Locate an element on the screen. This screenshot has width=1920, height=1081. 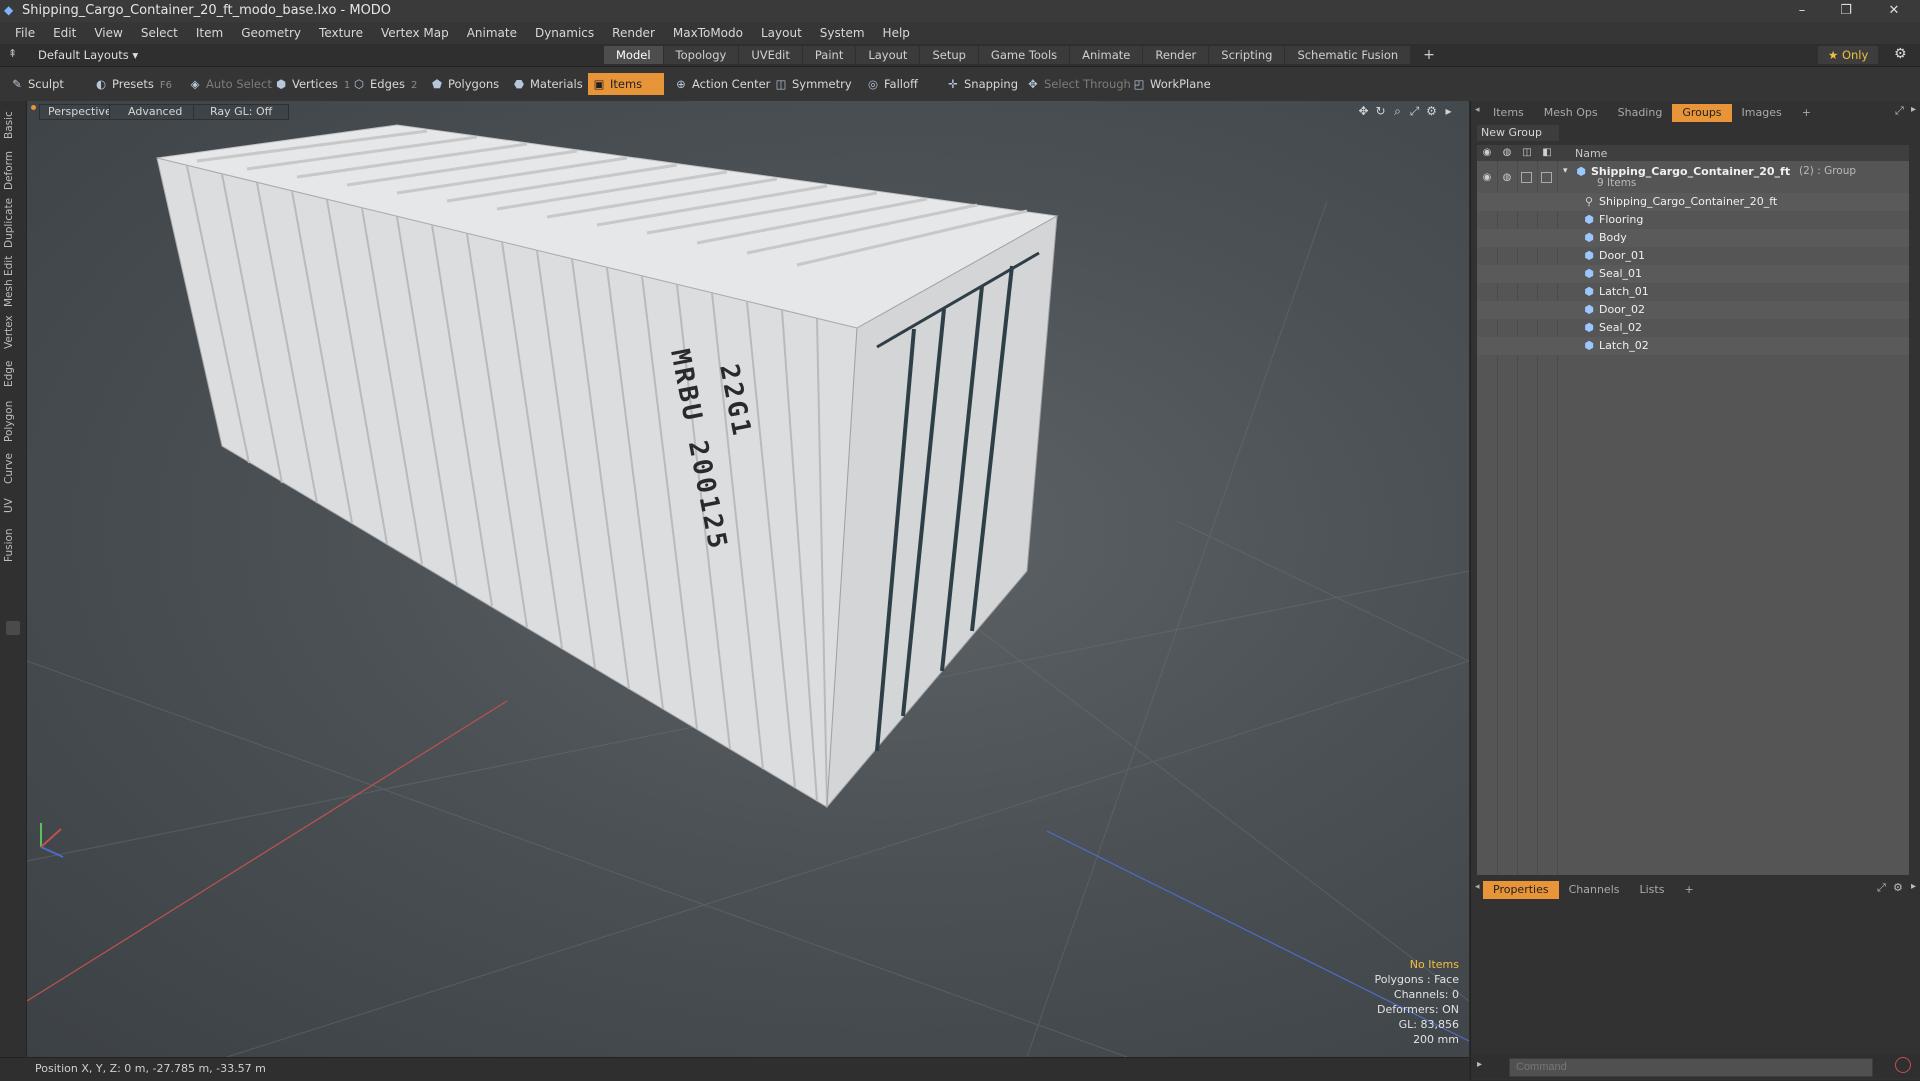
menu-system: System is located at coordinates (842, 33).